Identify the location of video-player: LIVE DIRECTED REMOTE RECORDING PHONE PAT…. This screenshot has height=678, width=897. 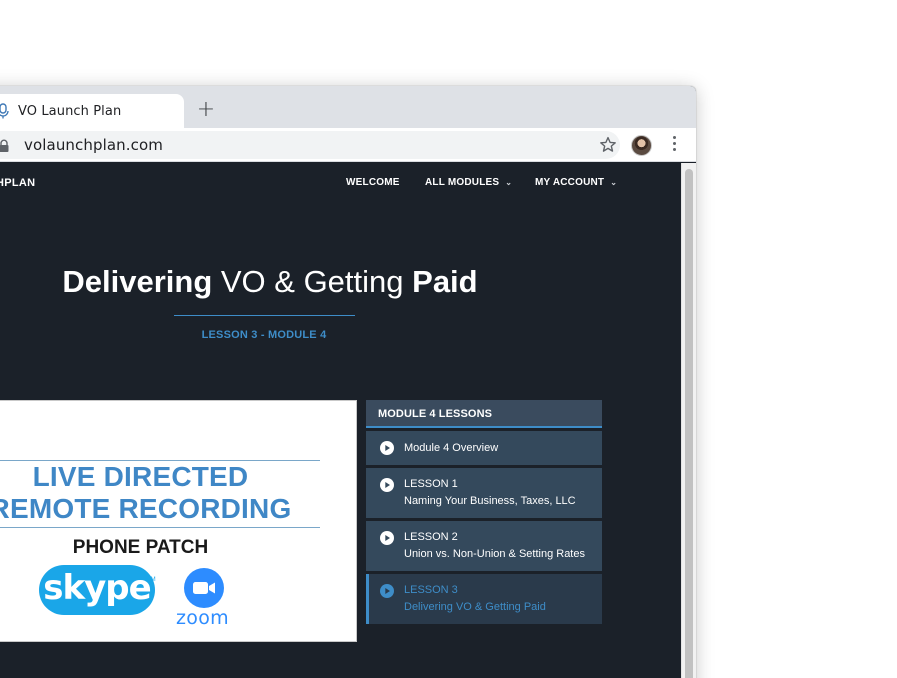
(178, 521).